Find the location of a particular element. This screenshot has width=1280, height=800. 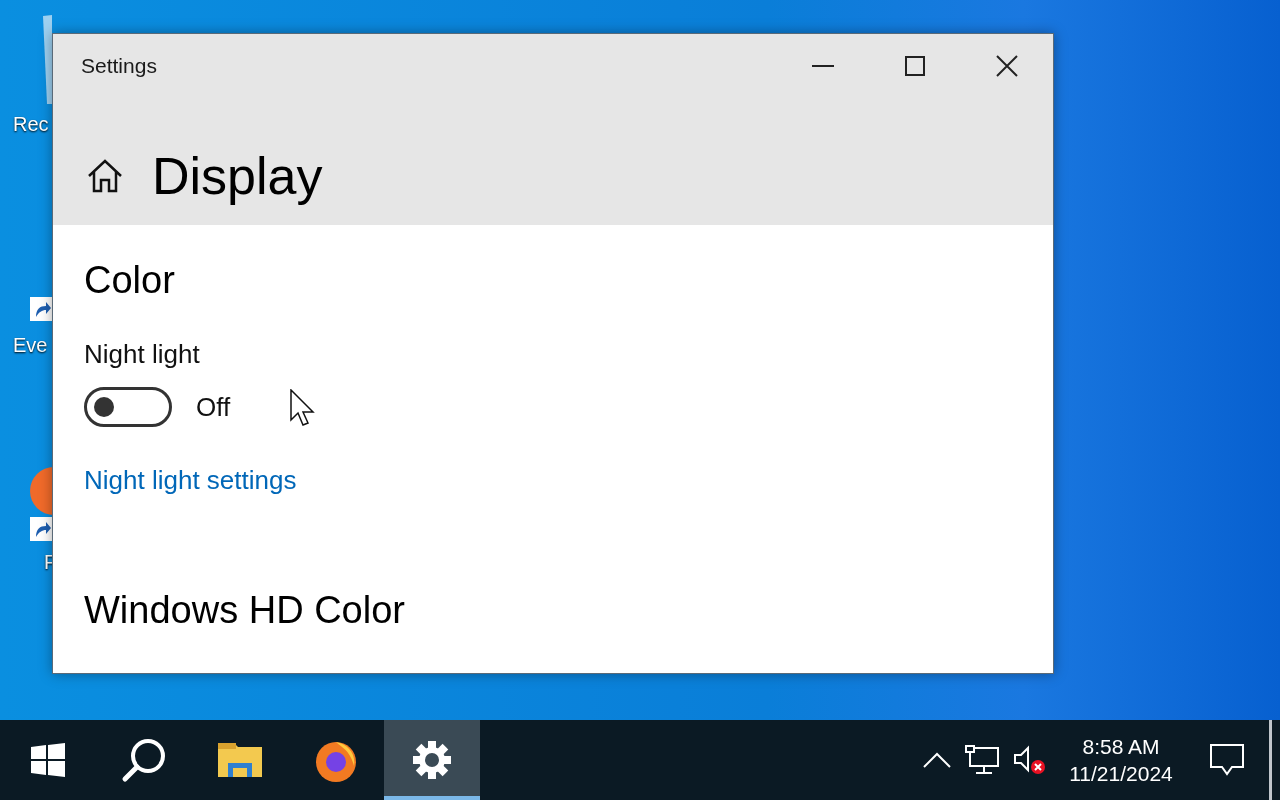

desktop-icon-label: Rec is located at coordinates (31, 124).